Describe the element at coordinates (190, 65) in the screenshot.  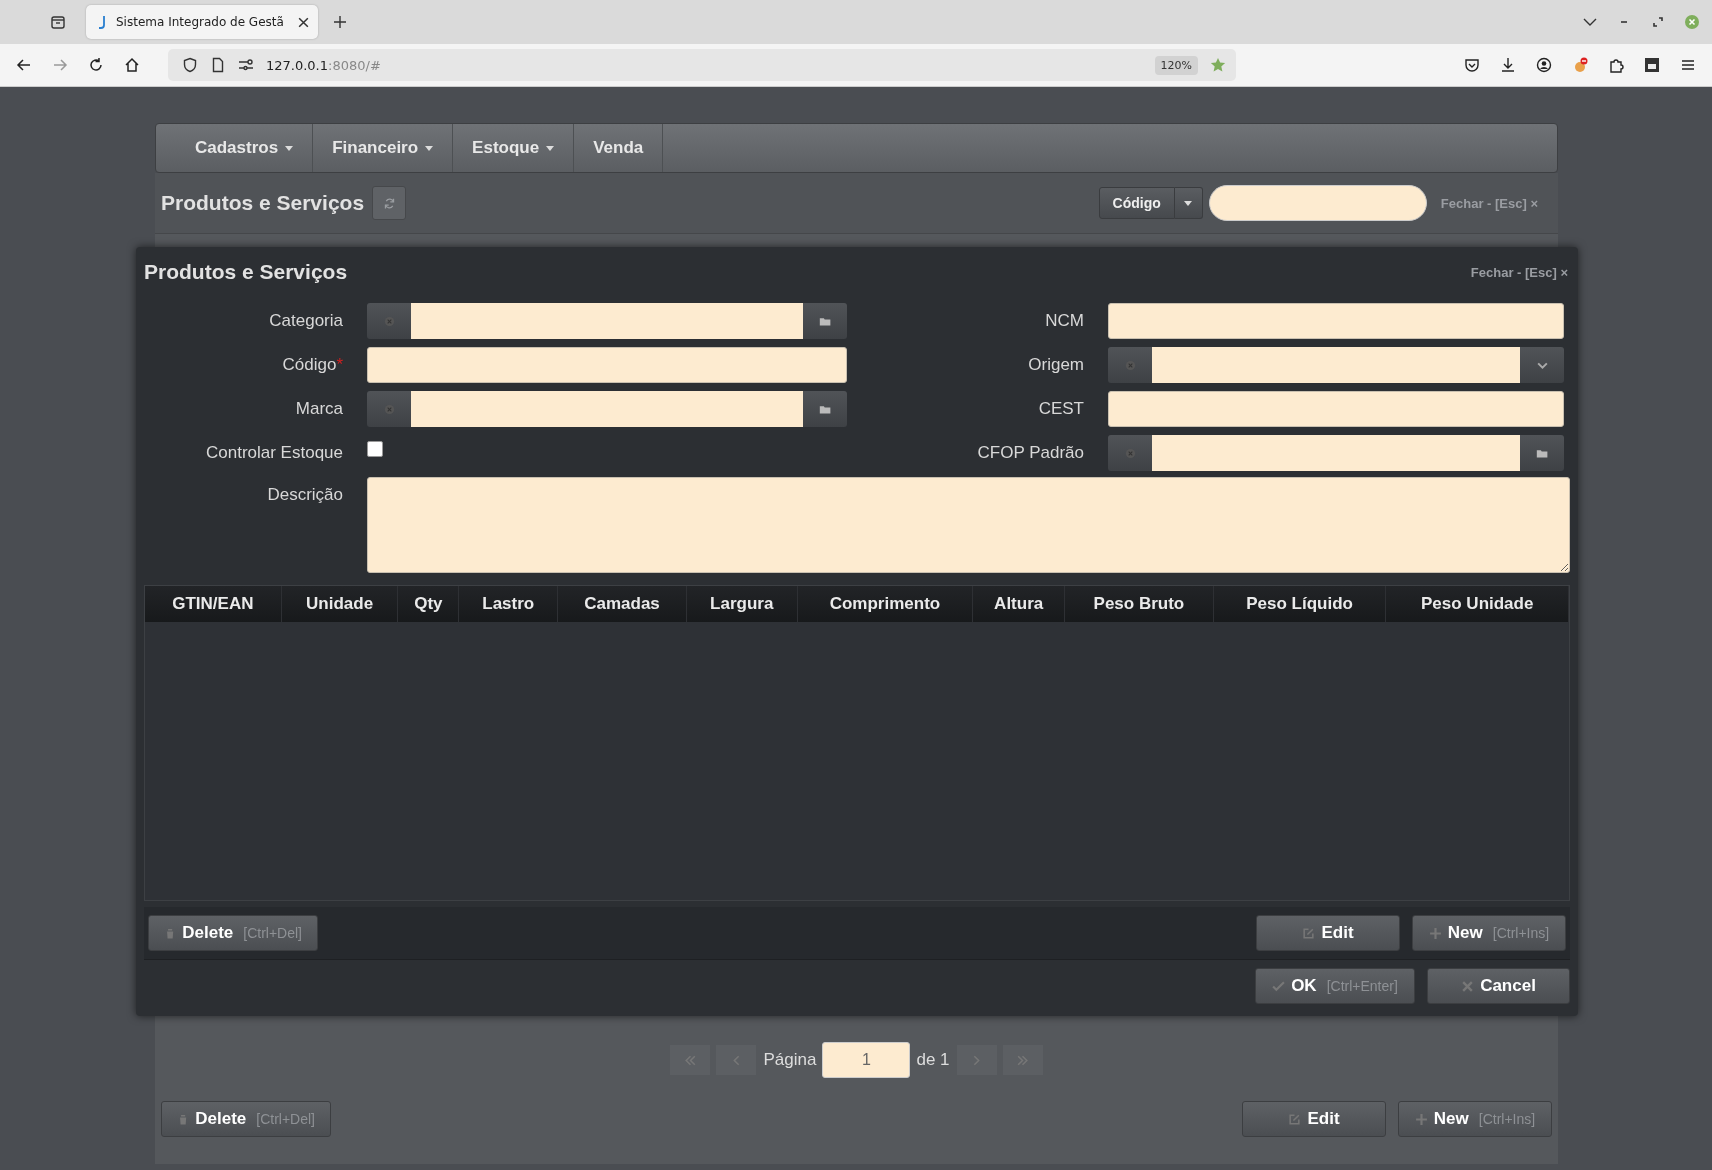
I see `shield-icon` at that location.